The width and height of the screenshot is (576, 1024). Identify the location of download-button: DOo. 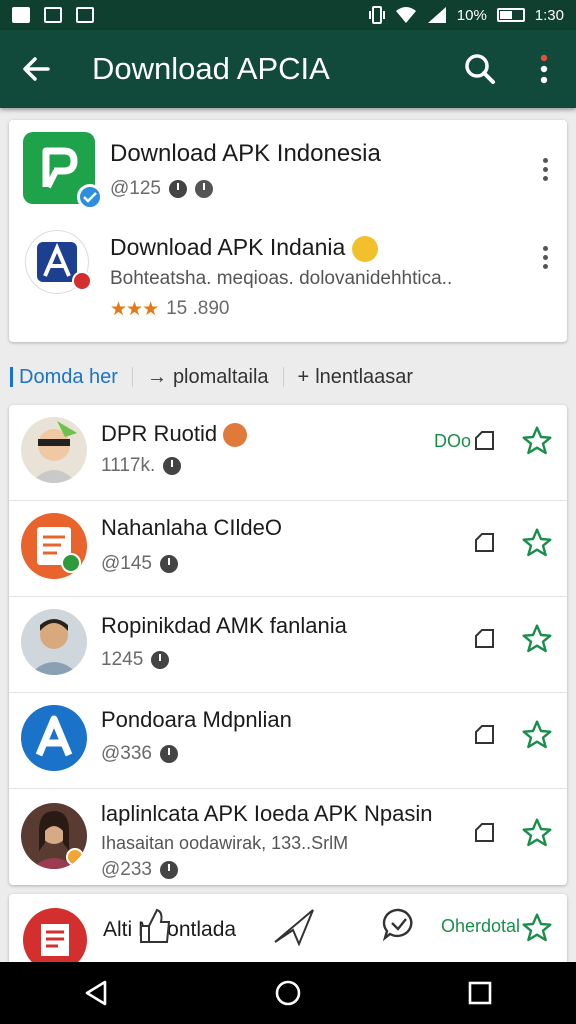
(465, 441).